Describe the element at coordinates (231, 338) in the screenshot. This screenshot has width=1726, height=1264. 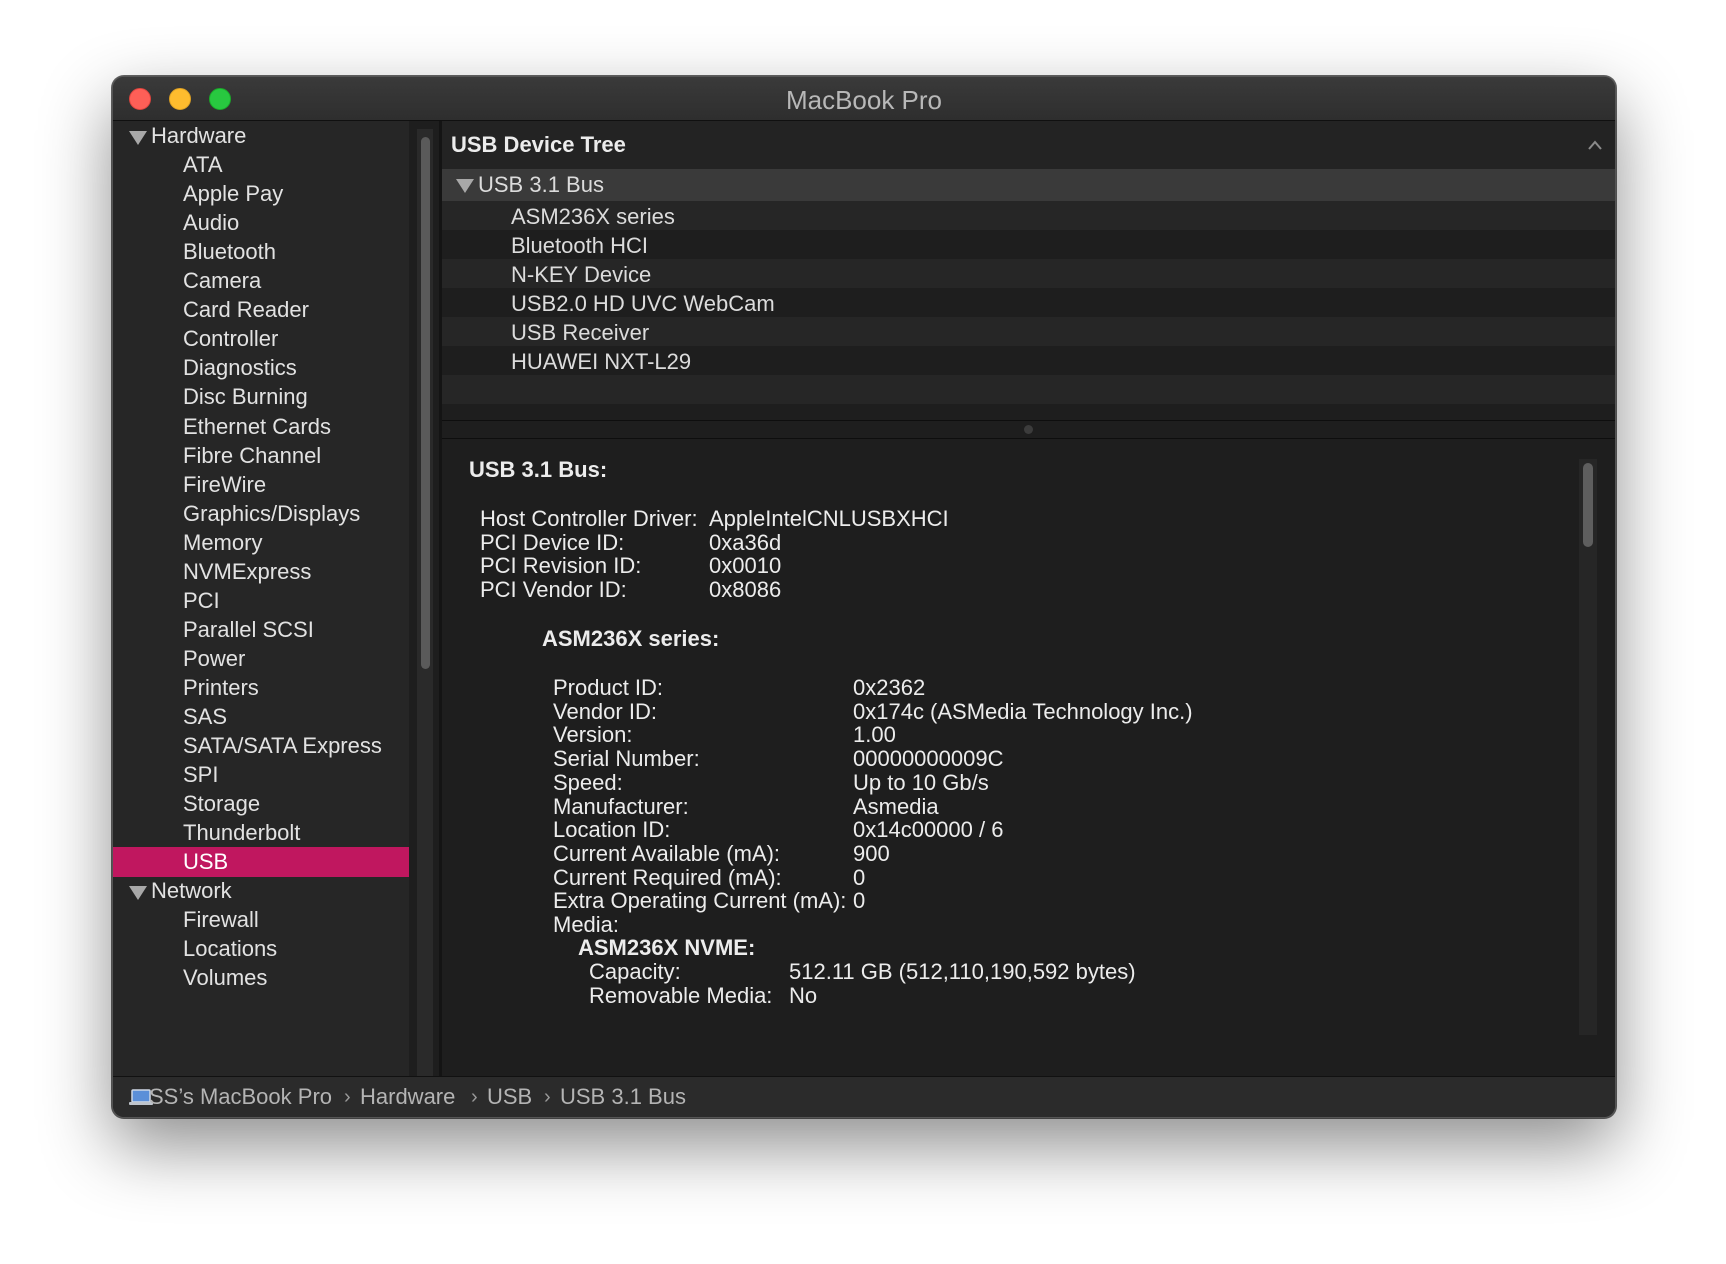
I see `sidebar-item-label: Controller` at that location.